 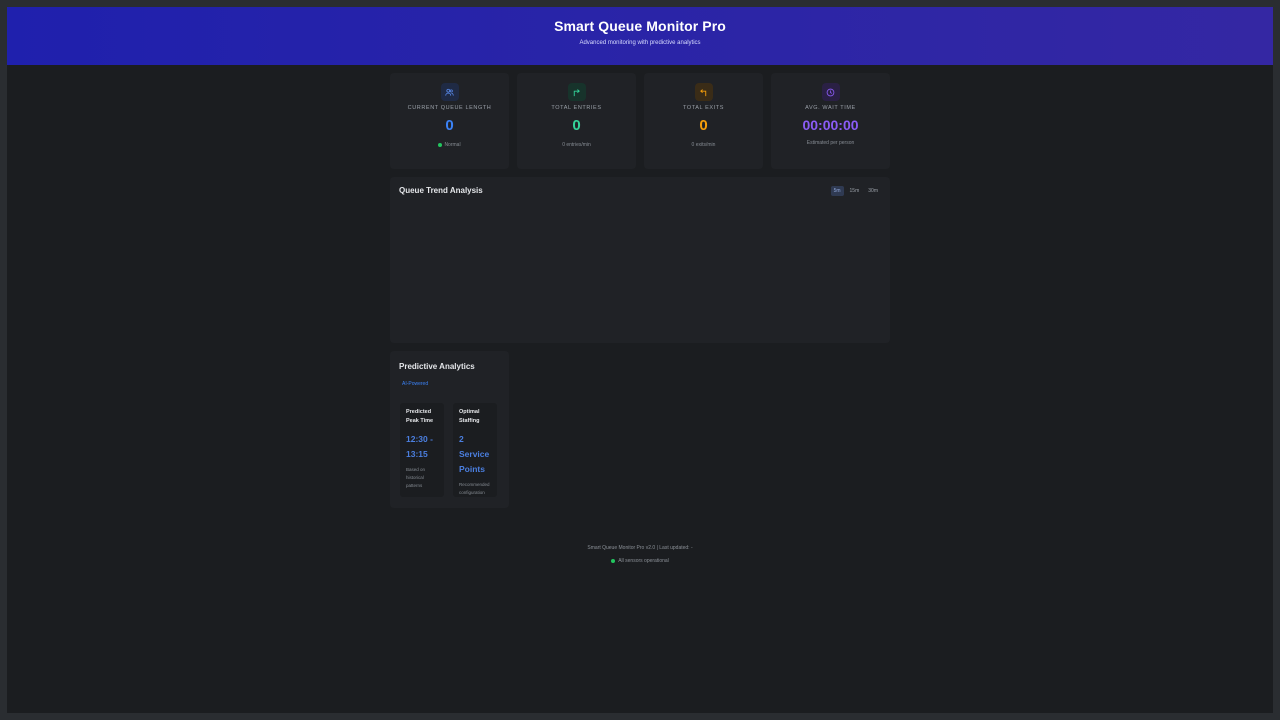 What do you see at coordinates (873, 191) in the screenshot?
I see `range-button-30m: 30m` at bounding box center [873, 191].